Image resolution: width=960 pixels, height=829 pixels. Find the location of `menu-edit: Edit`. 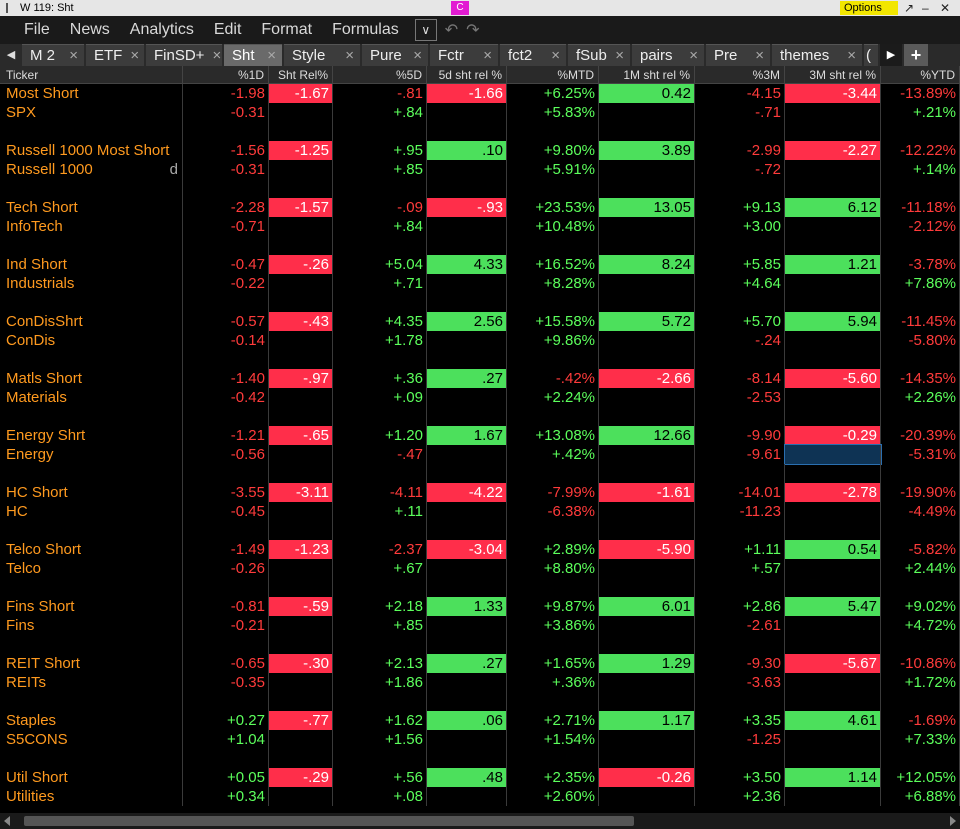

menu-edit: Edit is located at coordinates (228, 30).